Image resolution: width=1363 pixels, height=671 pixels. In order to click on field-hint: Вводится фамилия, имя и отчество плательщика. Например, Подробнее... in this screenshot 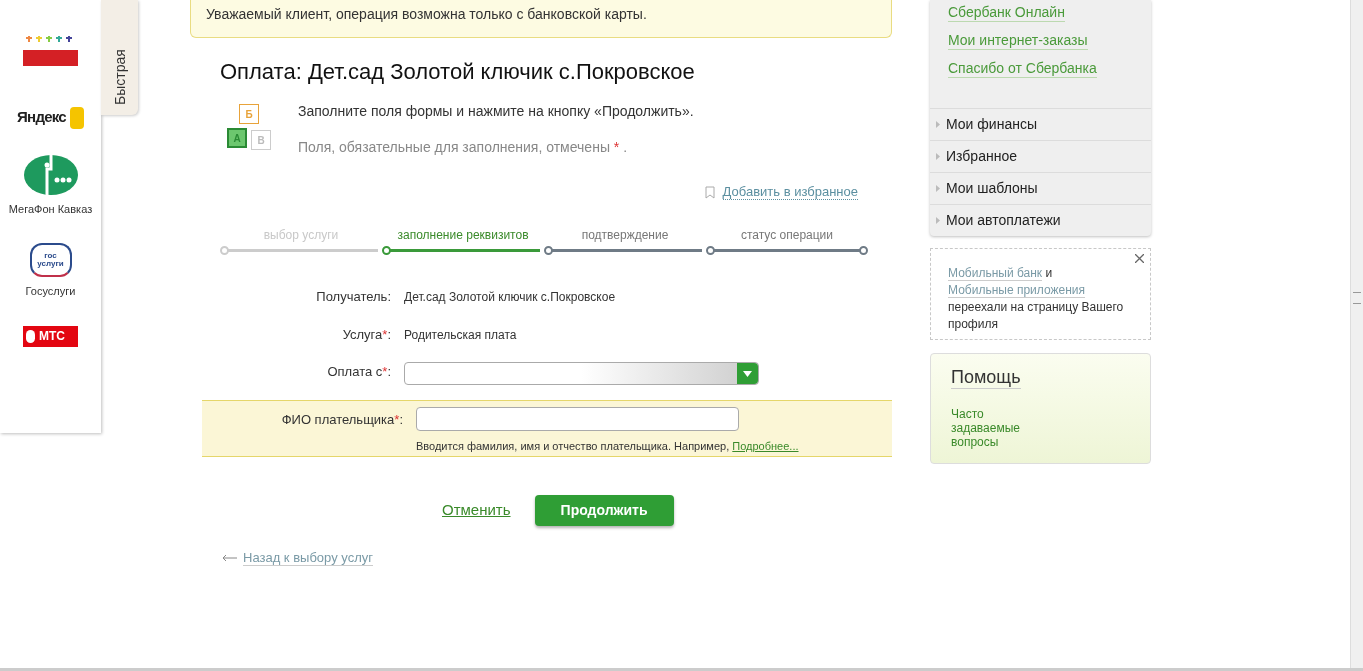, I will do `click(607, 446)`.